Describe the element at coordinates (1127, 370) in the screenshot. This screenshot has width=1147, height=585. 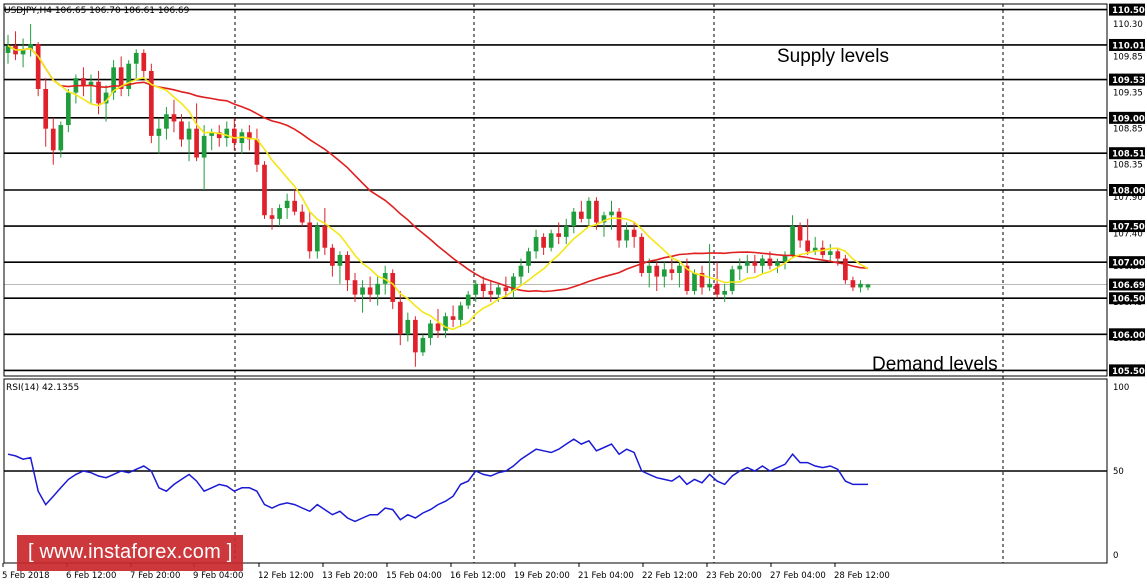
I see `price-level-tag: 105.50` at that location.